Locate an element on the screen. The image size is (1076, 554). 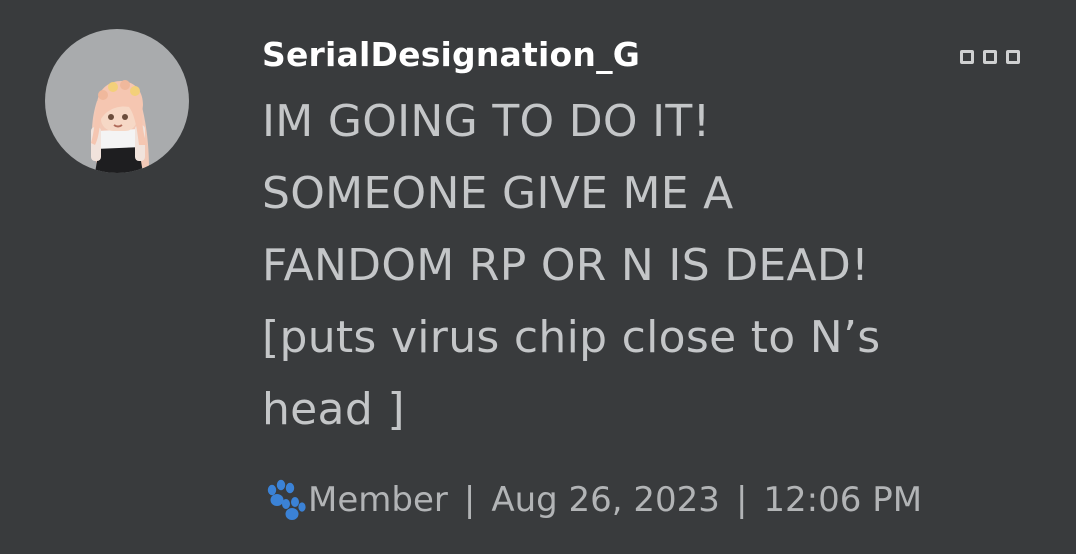
avatar is located at coordinates (117, 101).